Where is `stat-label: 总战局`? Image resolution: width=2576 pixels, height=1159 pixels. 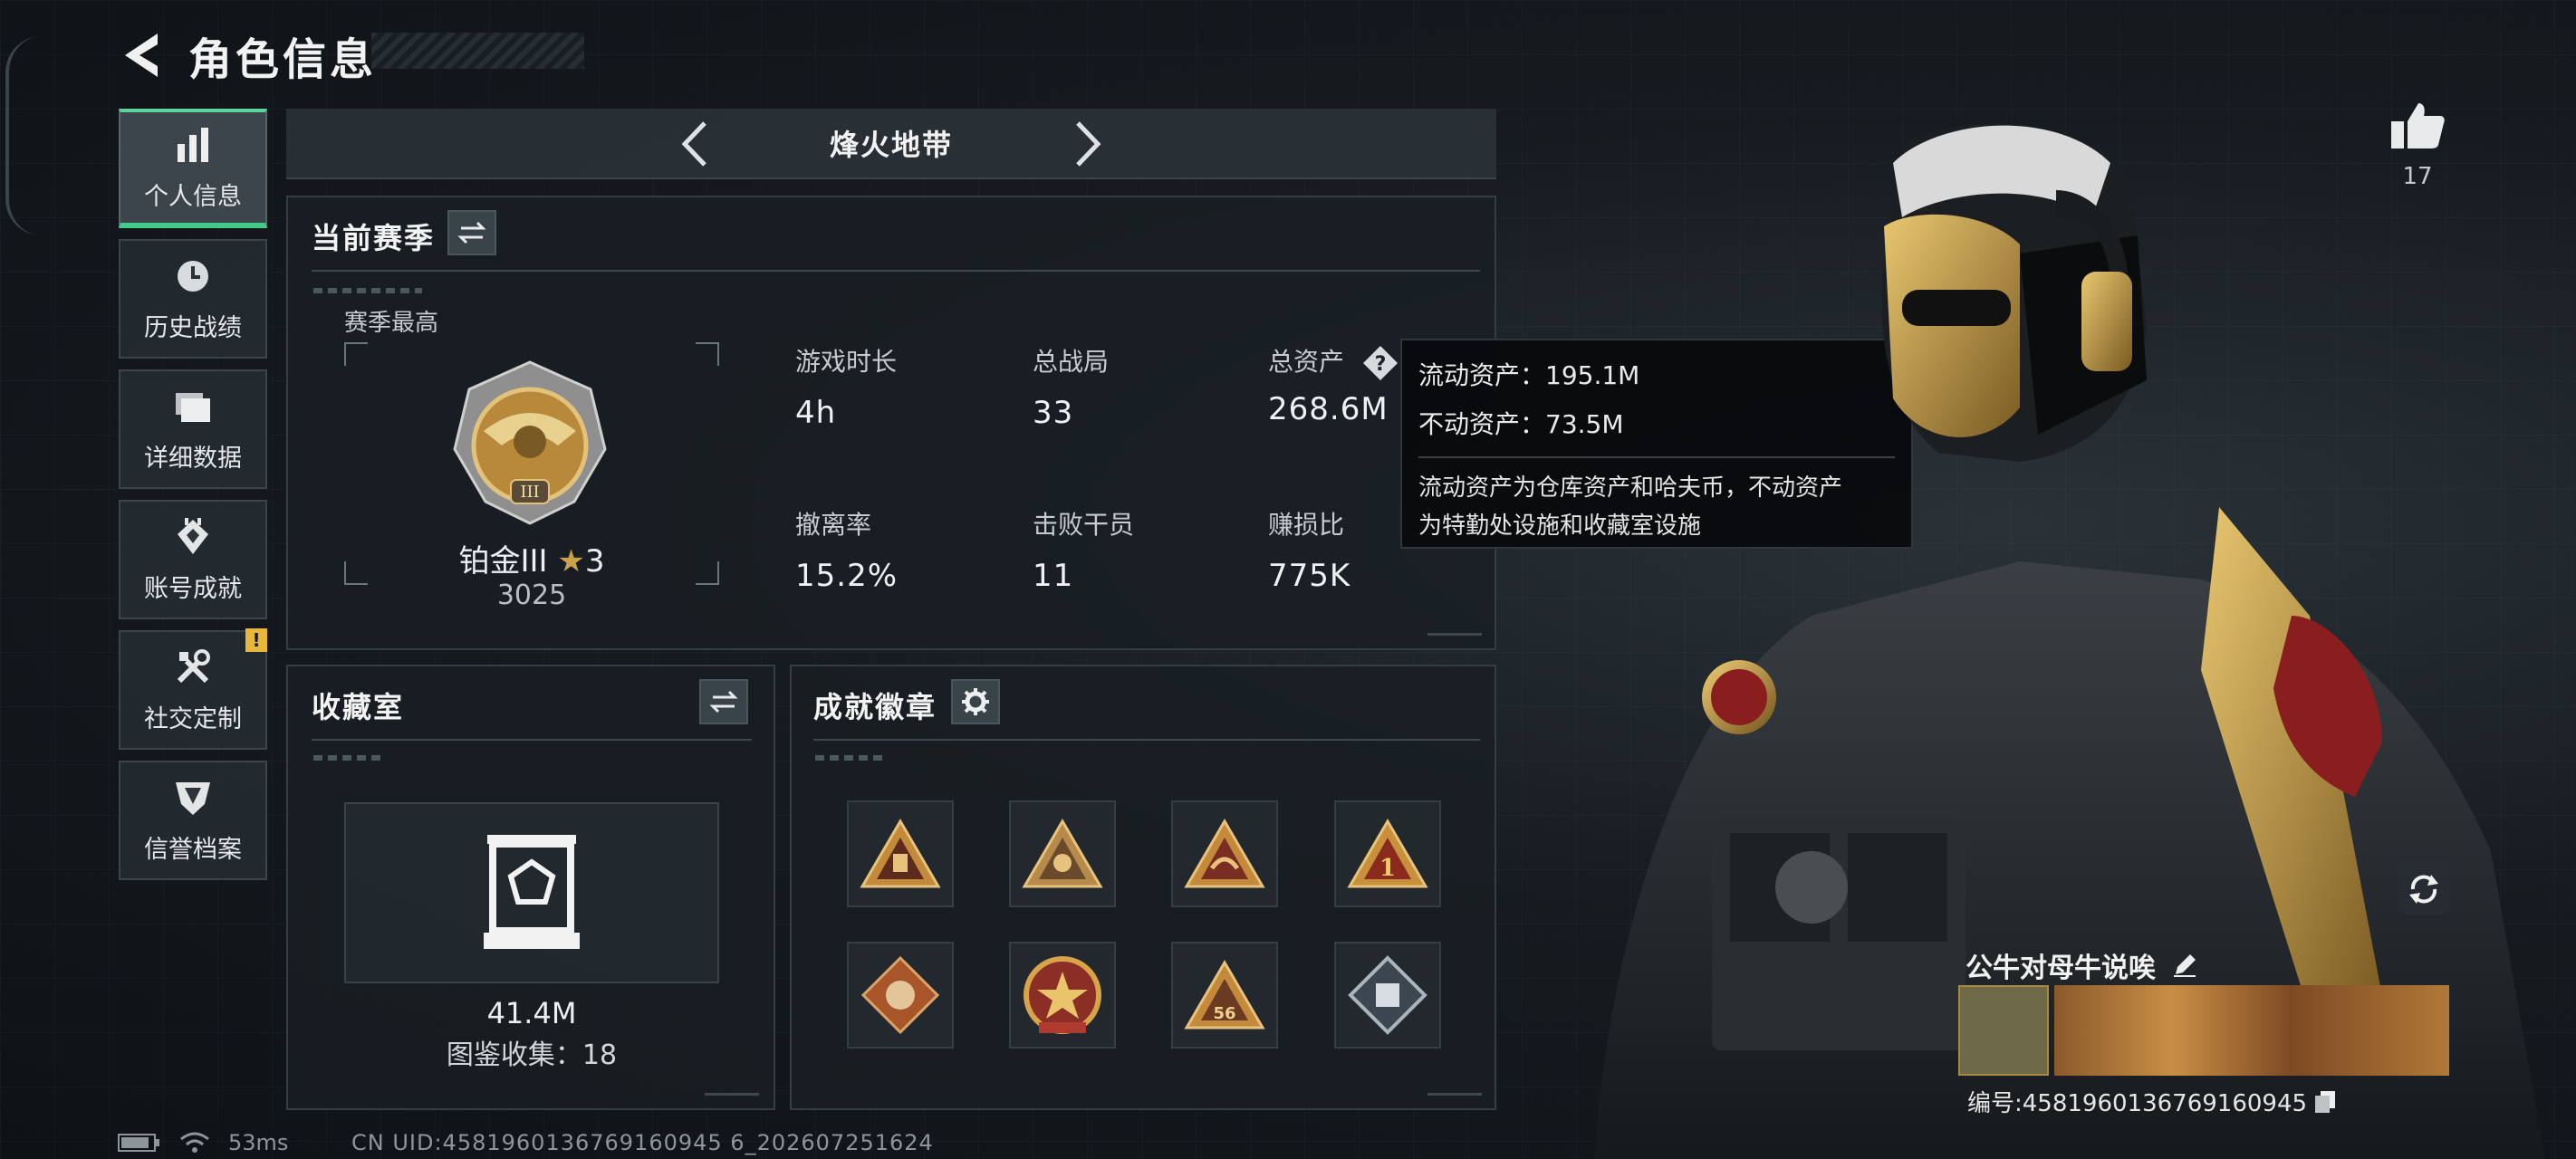 stat-label: 总战局 is located at coordinates (1071, 362).